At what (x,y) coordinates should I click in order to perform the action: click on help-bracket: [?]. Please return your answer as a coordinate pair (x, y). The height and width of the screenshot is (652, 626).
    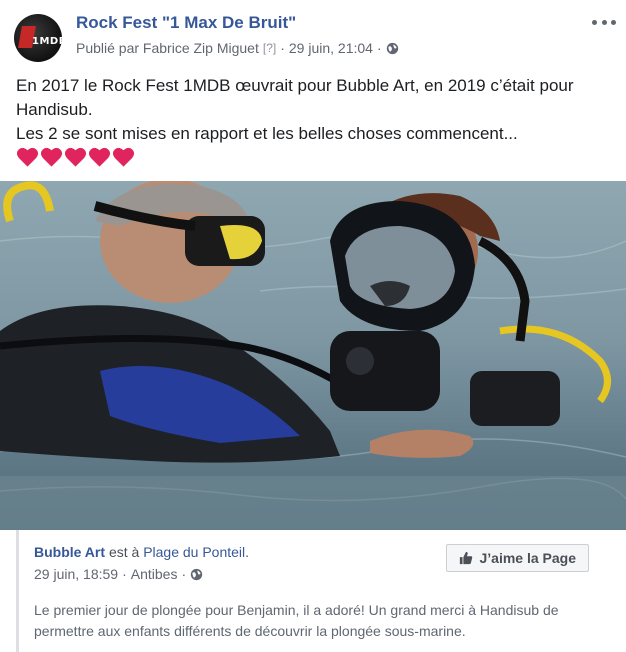
    Looking at the image, I should click on (269, 48).